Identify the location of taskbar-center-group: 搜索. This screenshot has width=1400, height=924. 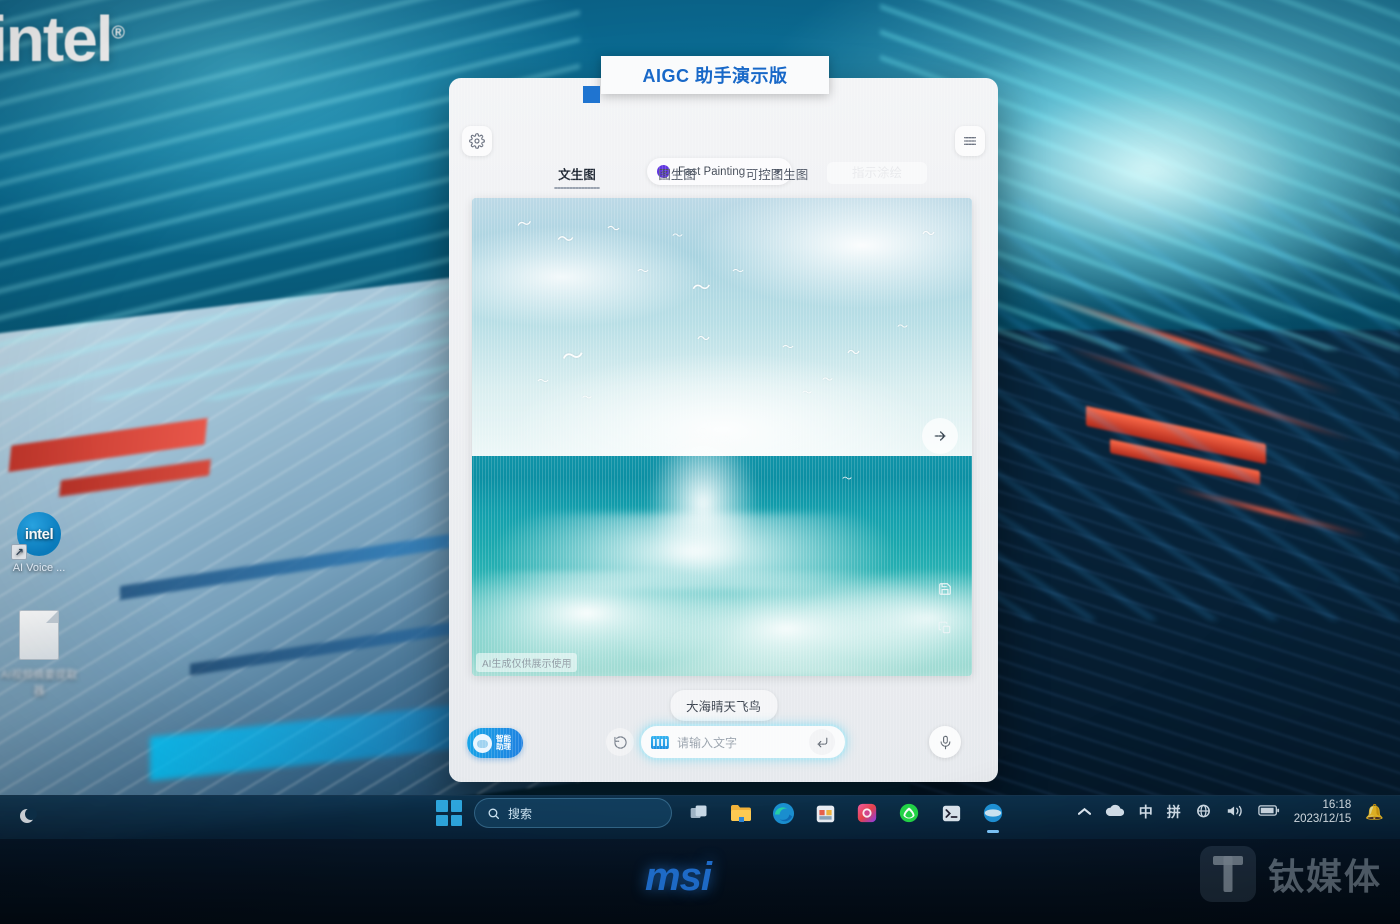
(722, 813).